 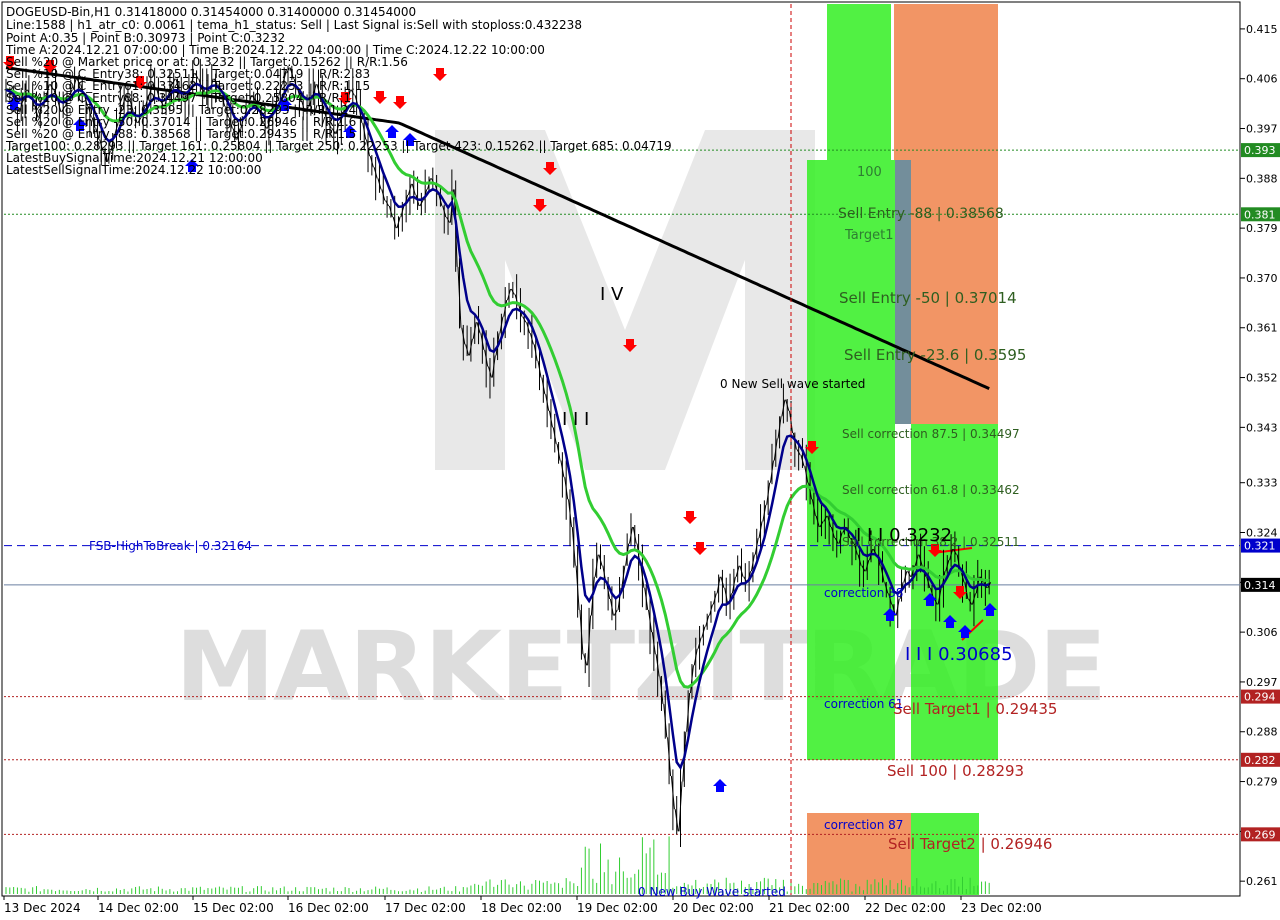 I want to click on y-tick-label: 0.370, so click(x=1262, y=278).